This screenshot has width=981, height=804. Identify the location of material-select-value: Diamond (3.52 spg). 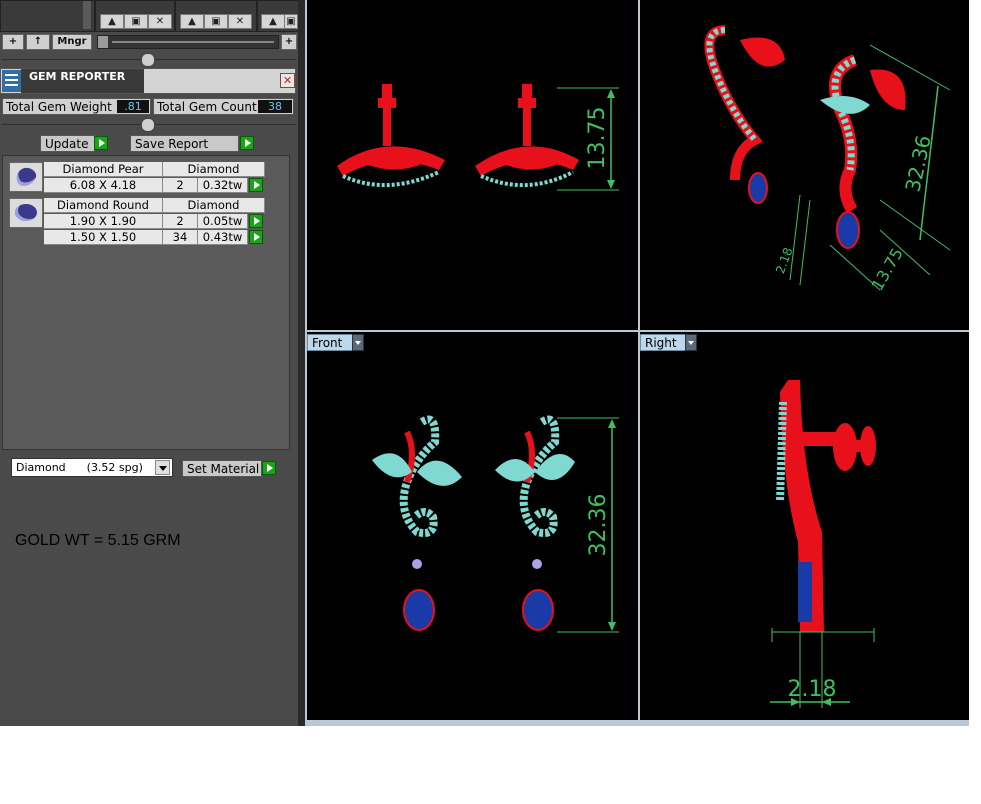
(79, 467).